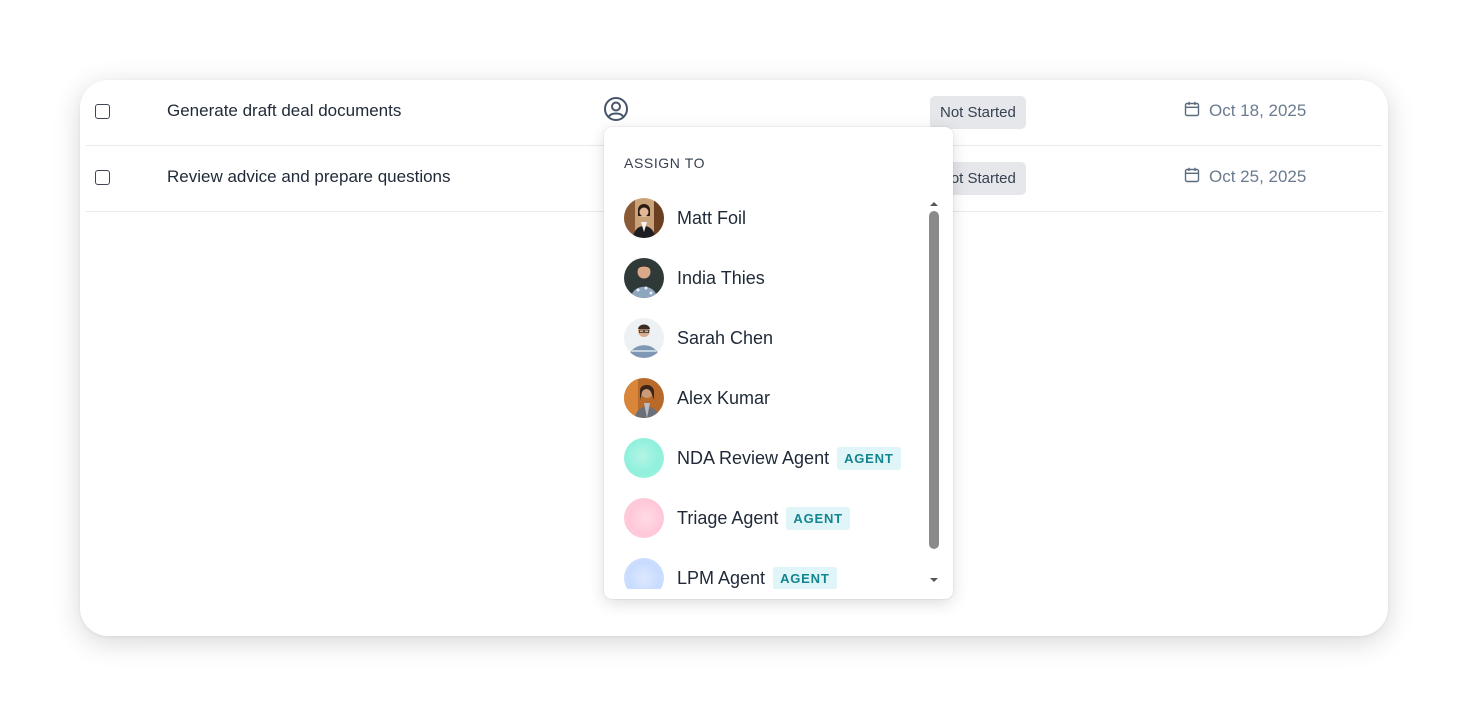 Image resolution: width=1468 pixels, height=716 pixels. I want to click on assignee-option: NDA Review Agent AGENT, so click(774, 458).